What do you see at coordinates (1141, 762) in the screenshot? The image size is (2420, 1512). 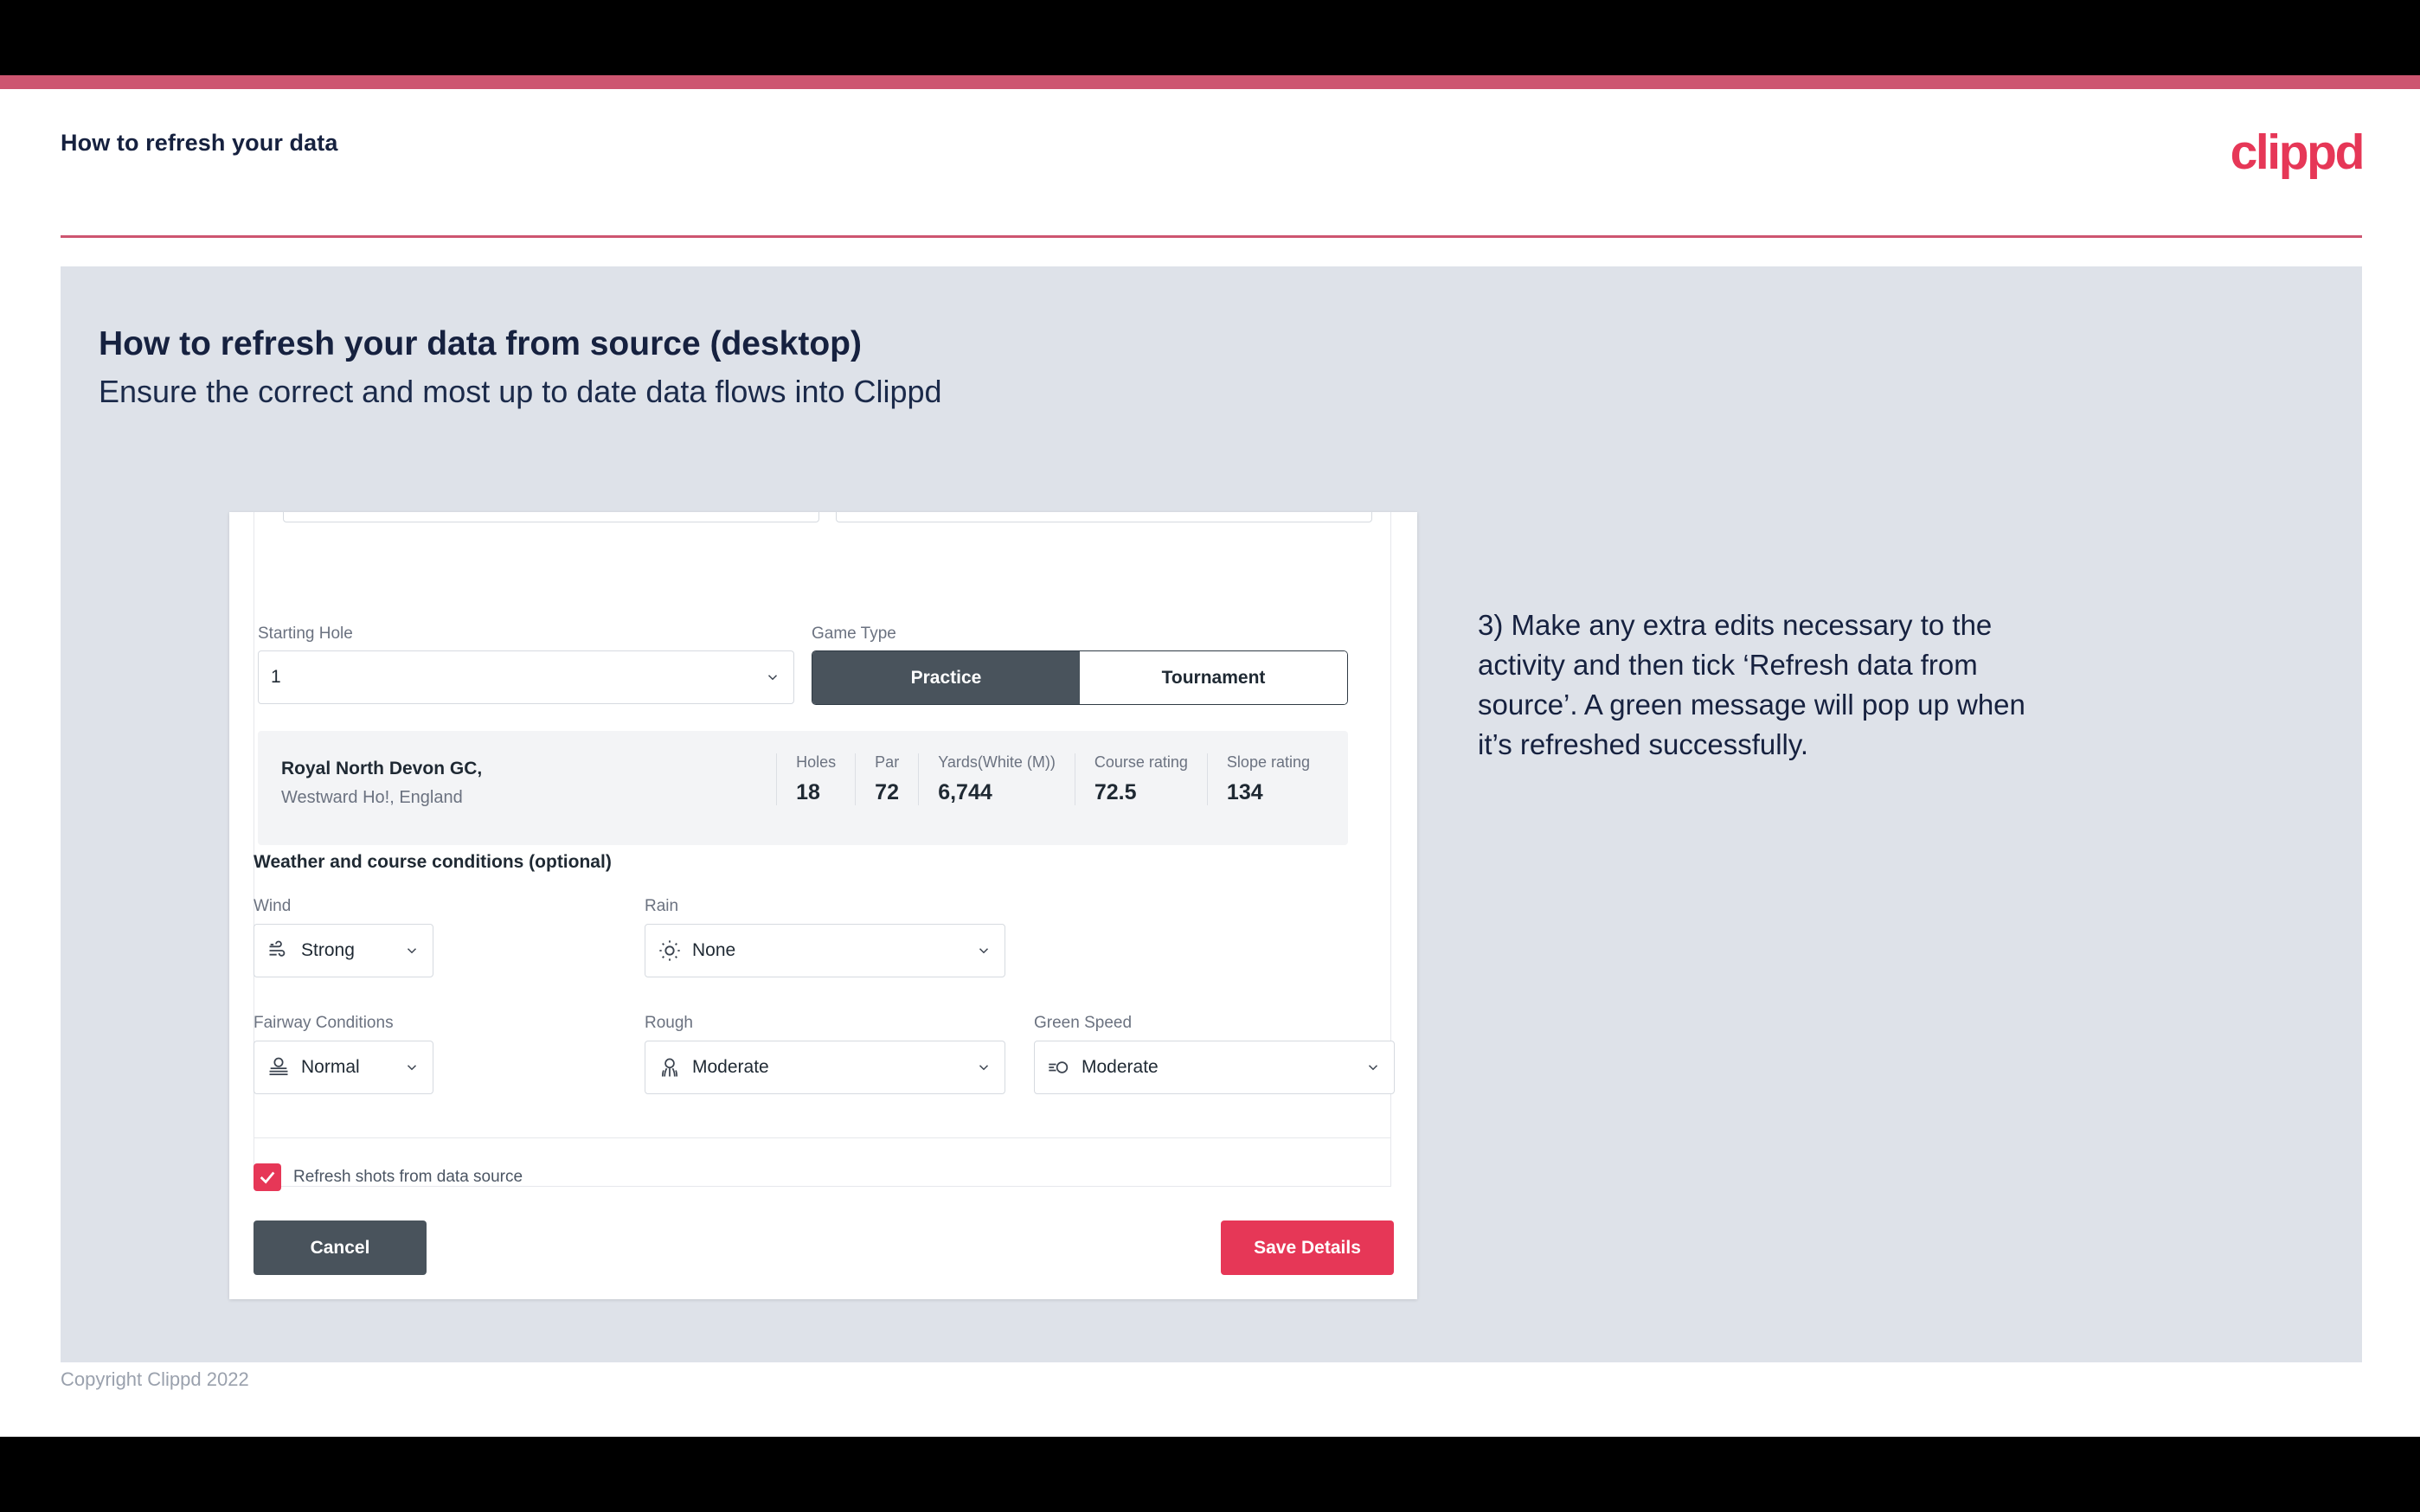 I see `stat-label: Course rating` at bounding box center [1141, 762].